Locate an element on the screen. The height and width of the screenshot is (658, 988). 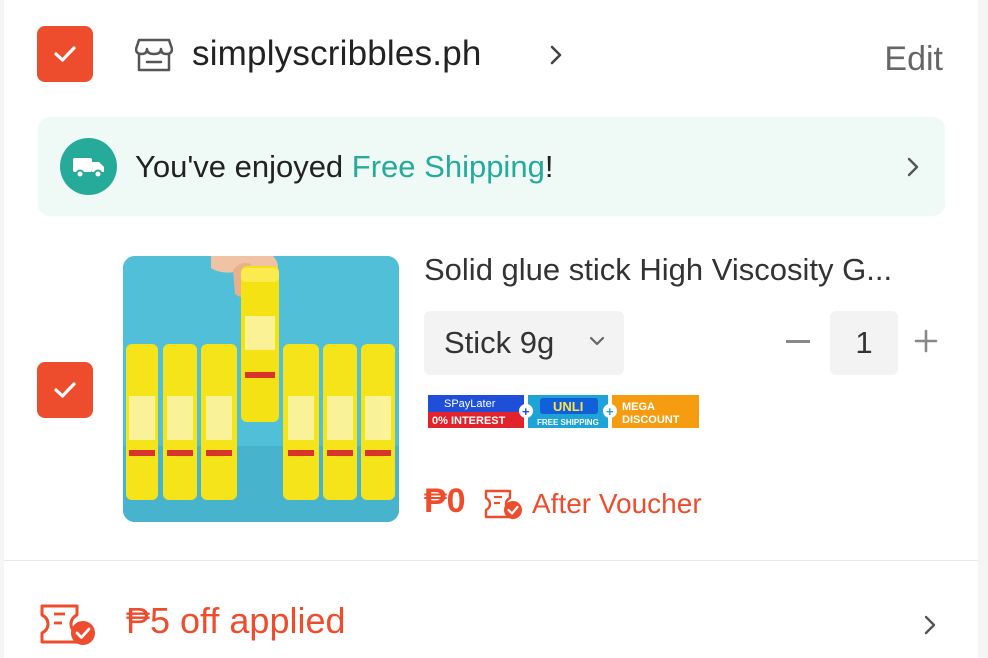
discount-label: DISCOUNT is located at coordinates (651, 420).